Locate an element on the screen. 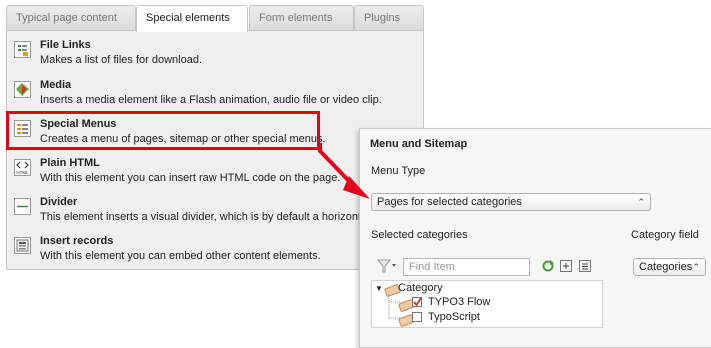 This screenshot has width=711, height=348. find-item-input: Find Item is located at coordinates (466, 267).